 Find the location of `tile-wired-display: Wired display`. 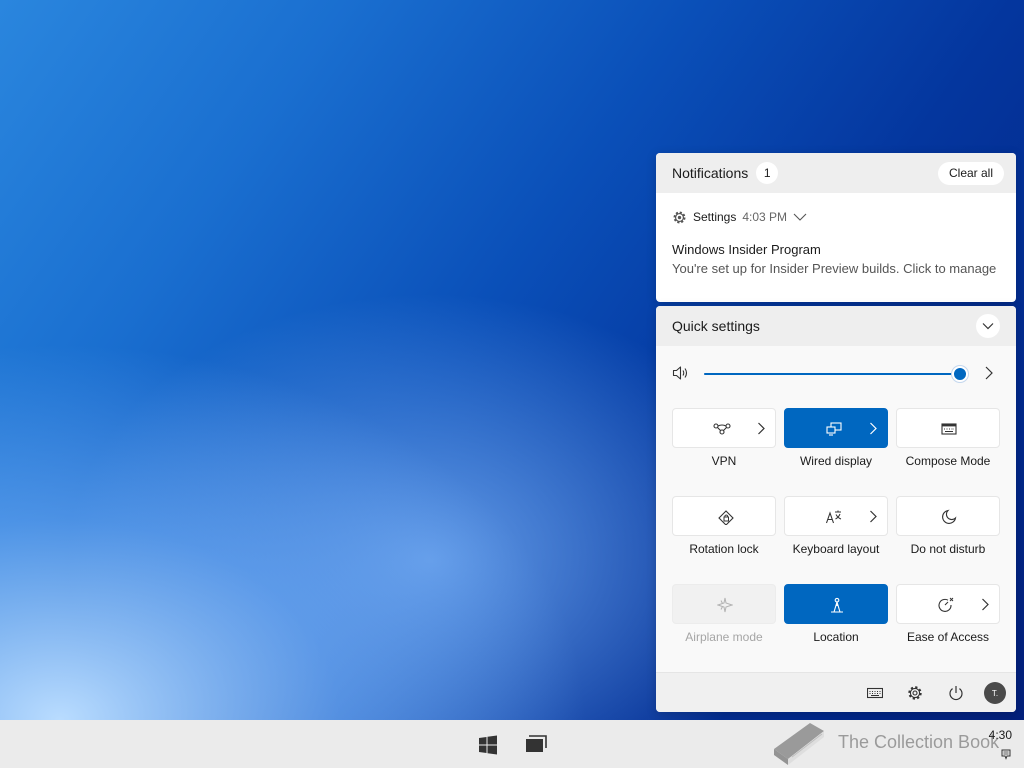

tile-wired-display: Wired display is located at coordinates (836, 438).